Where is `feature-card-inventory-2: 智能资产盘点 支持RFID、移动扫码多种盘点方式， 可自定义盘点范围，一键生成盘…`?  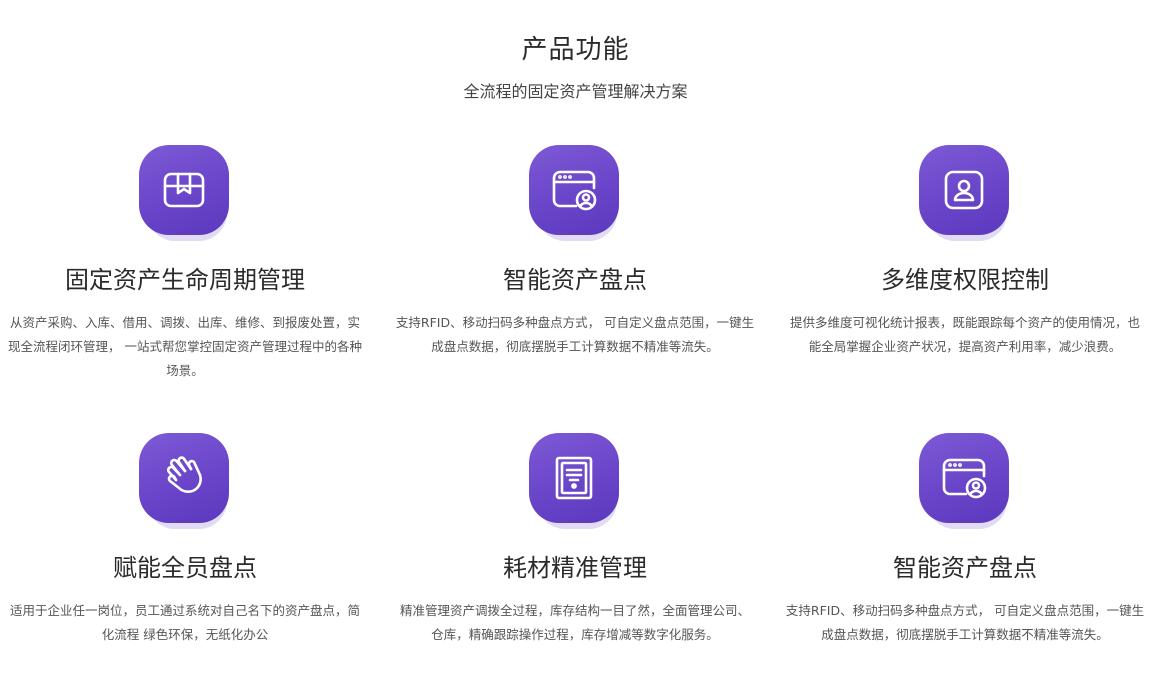
feature-card-inventory-2: 智能资产盘点 支持RFID、移动扫码多种盘点方式， 可自定义盘点范围，一键生成盘… is located at coordinates (965, 540).